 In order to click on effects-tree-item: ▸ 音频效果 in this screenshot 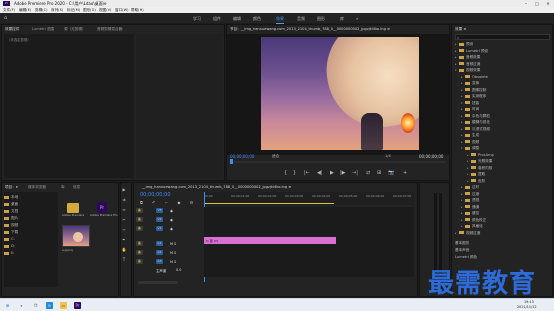, I will do `click(504, 58)`.